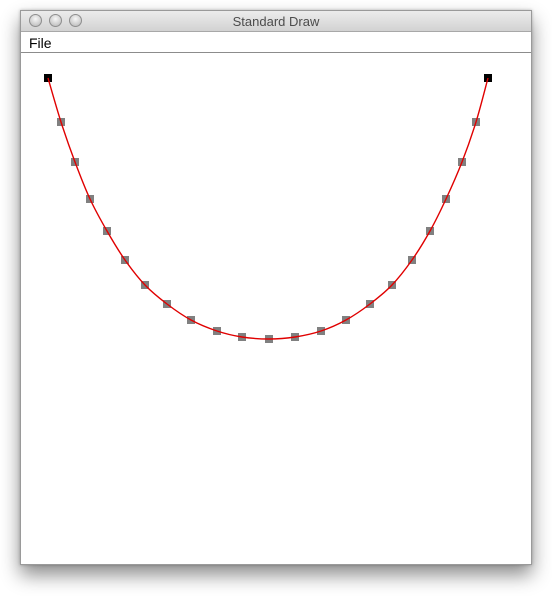 This screenshot has height=596, width=552. I want to click on menu-file: File, so click(40, 43).